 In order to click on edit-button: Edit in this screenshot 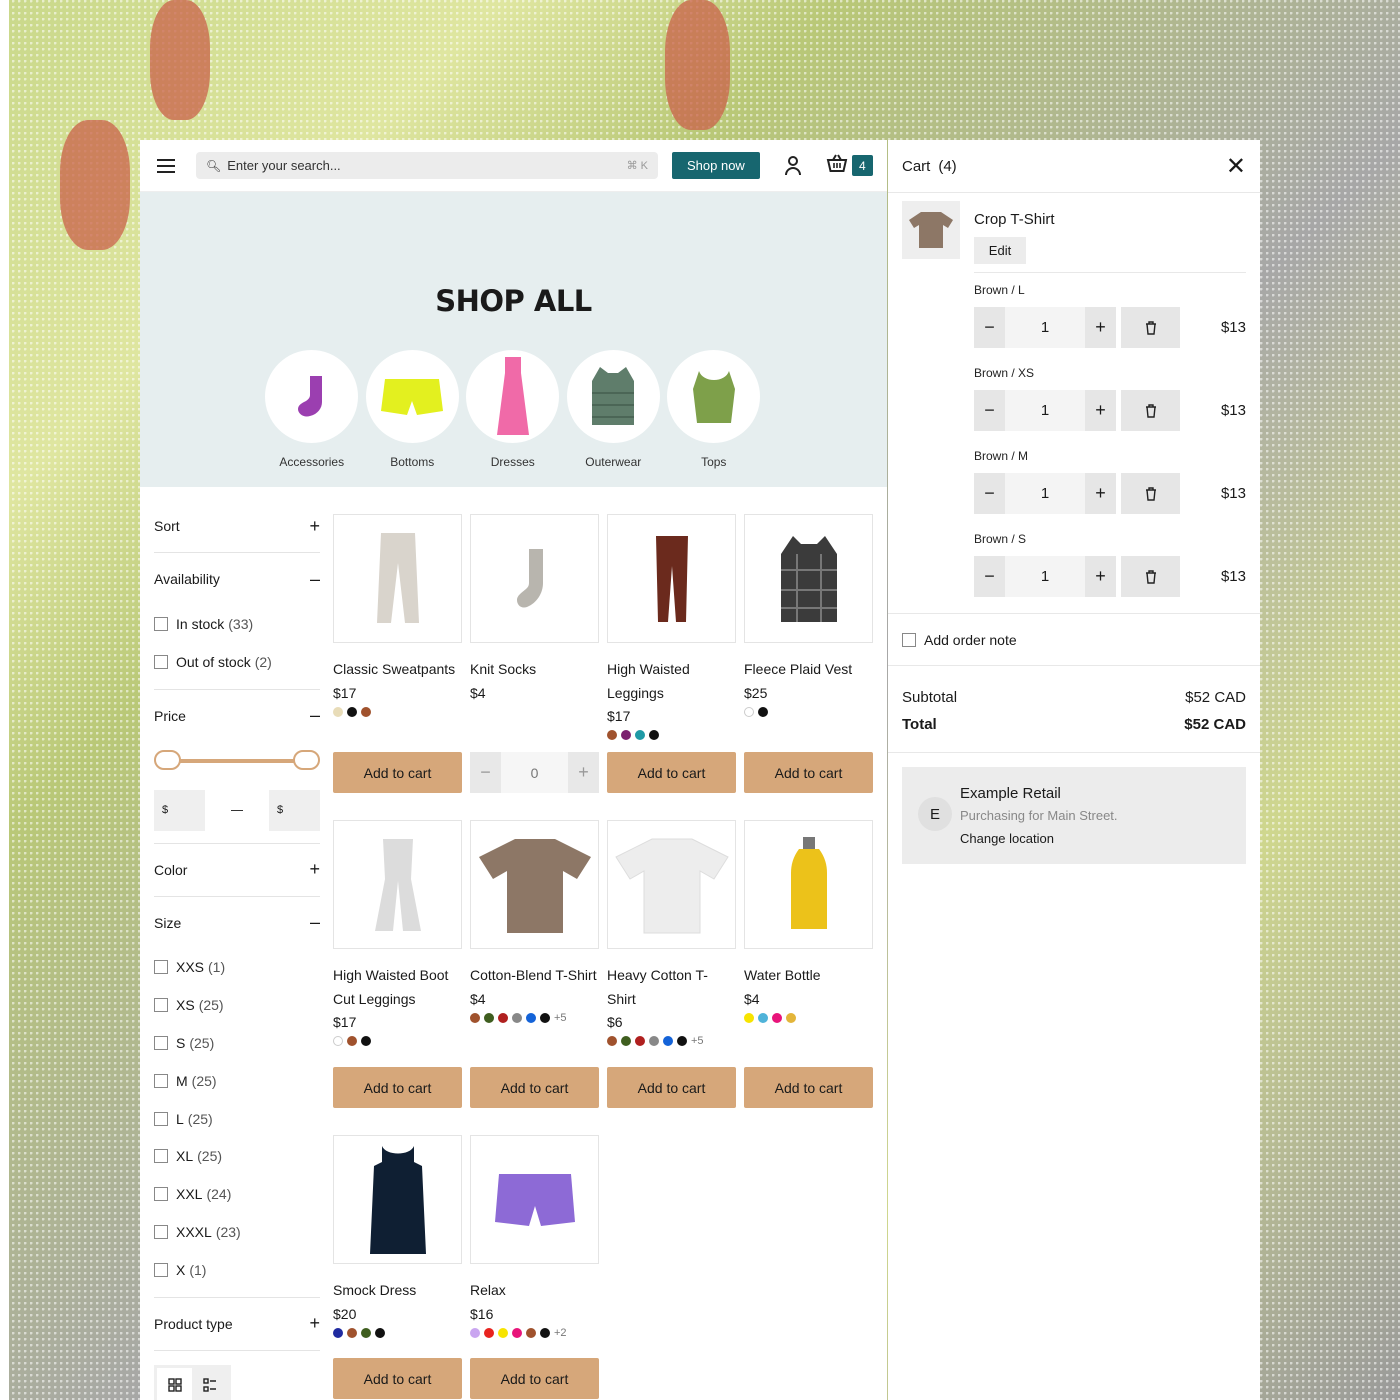, I will do `click(1000, 250)`.